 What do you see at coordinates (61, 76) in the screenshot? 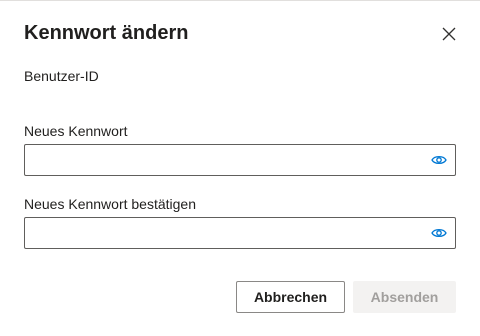
I see `user-id-label: Benutzer-ID` at bounding box center [61, 76].